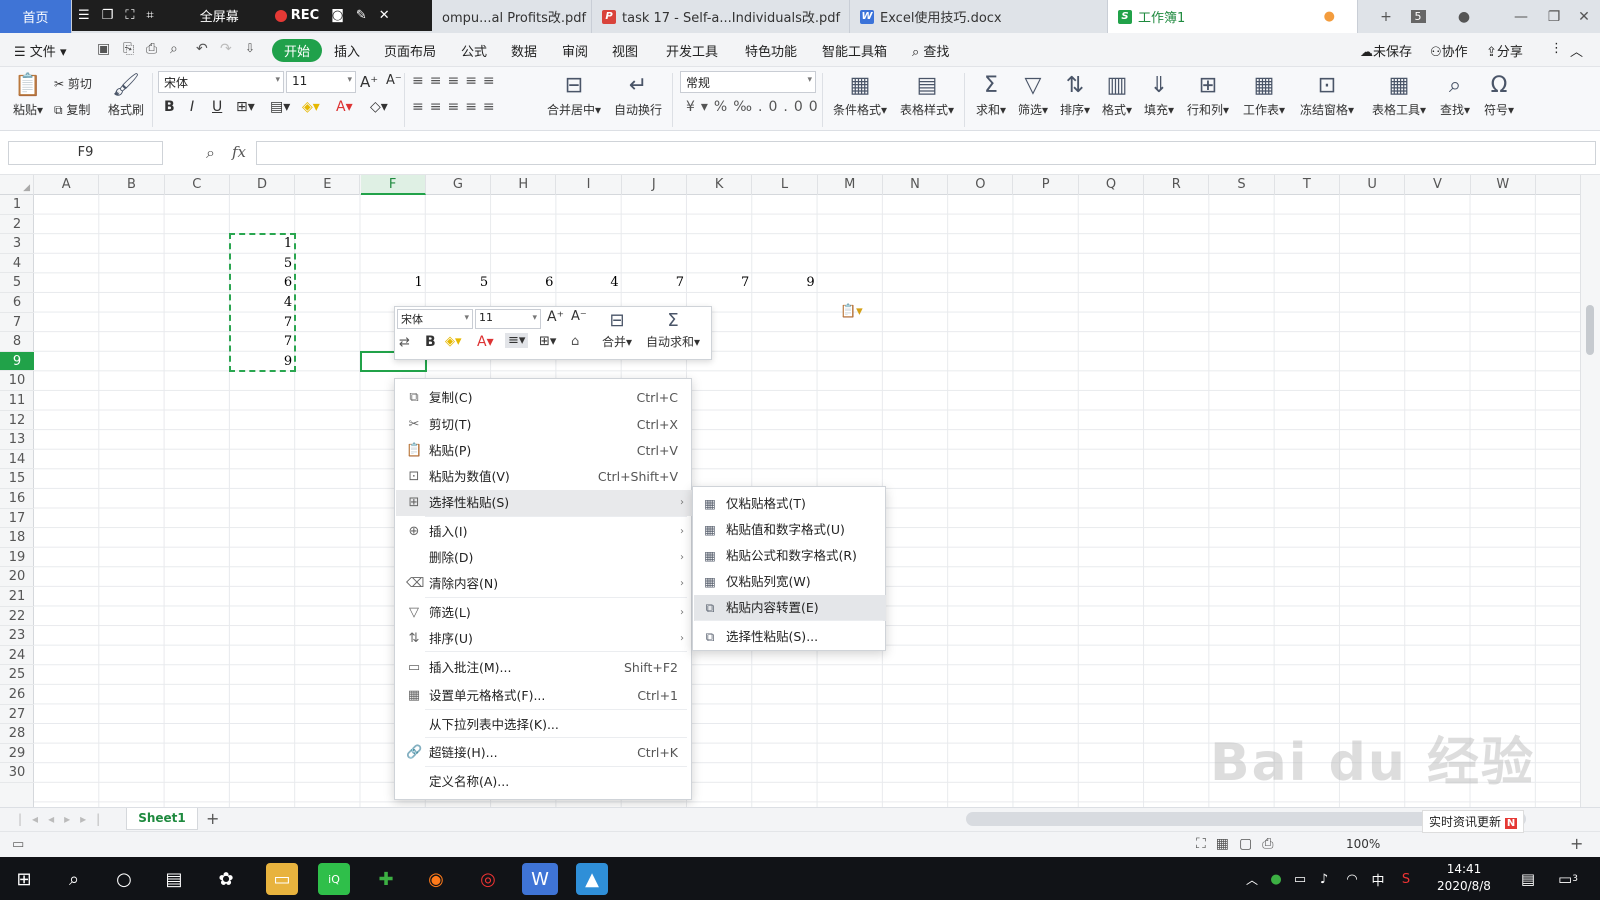 The height and width of the screenshot is (900, 1600). What do you see at coordinates (129, 15) in the screenshot?
I see `region-icon: ⛶` at bounding box center [129, 15].